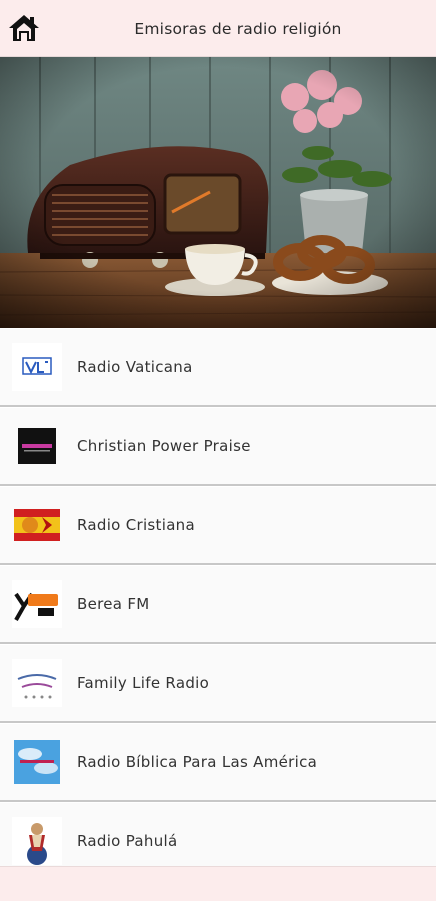 The image size is (436, 901). Describe the element at coordinates (37, 367) in the screenshot. I see `radio-vaticana-logo` at that location.